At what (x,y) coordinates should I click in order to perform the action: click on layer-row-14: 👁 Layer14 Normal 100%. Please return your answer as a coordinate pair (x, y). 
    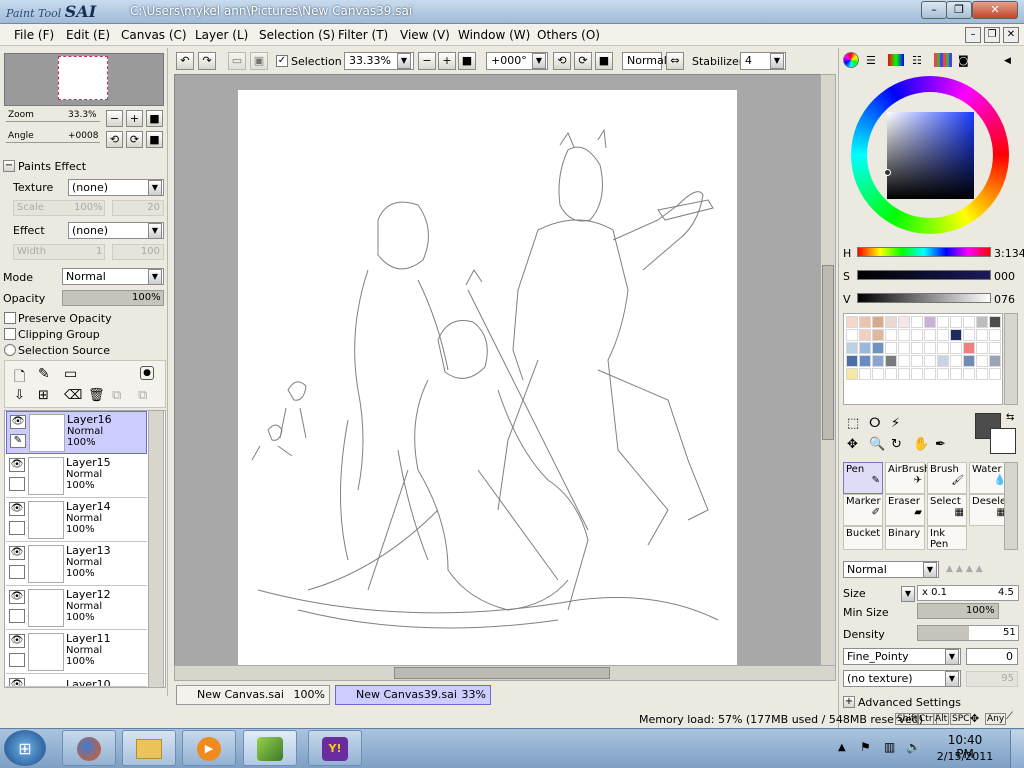
    Looking at the image, I should click on (76, 520).